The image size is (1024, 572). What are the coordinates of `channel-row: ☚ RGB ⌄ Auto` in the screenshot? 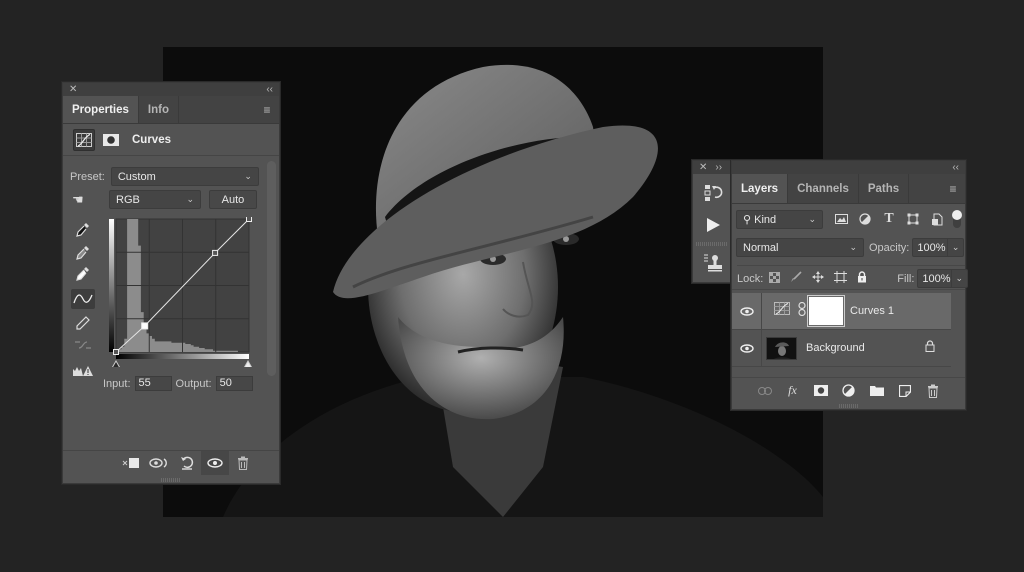 It's located at (164, 199).